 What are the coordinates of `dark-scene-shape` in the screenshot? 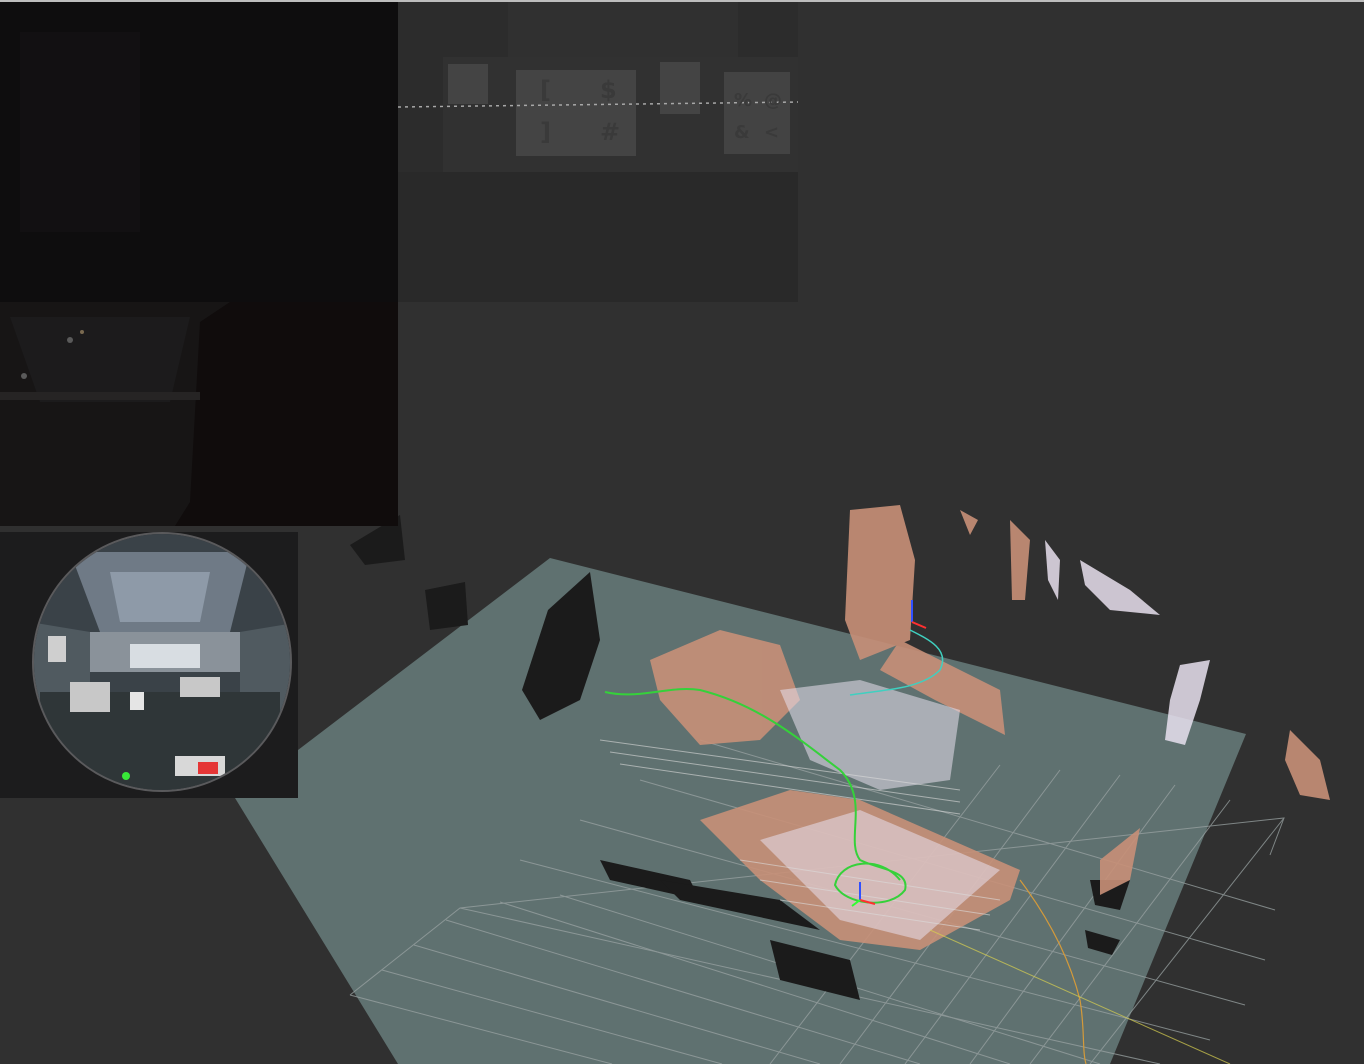 It's located at (80, 132).